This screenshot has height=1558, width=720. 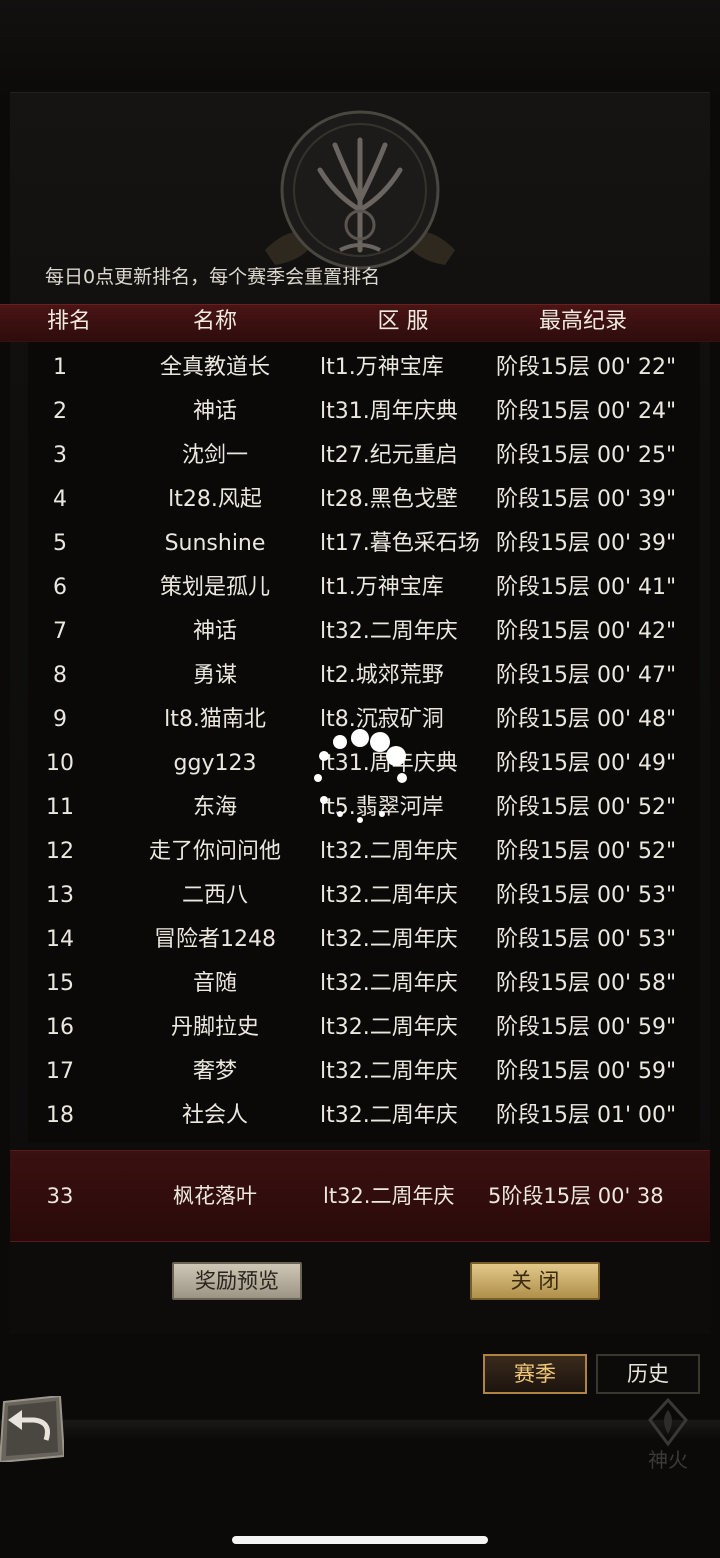 I want to click on row-name: 走了你问问他, so click(x=214, y=851).